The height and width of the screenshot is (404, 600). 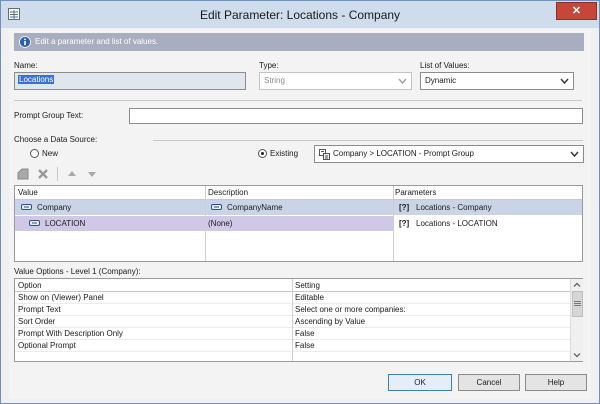 I want to click on existing-source-value: Company > LOCATION - Prompt Group, so click(x=404, y=153).